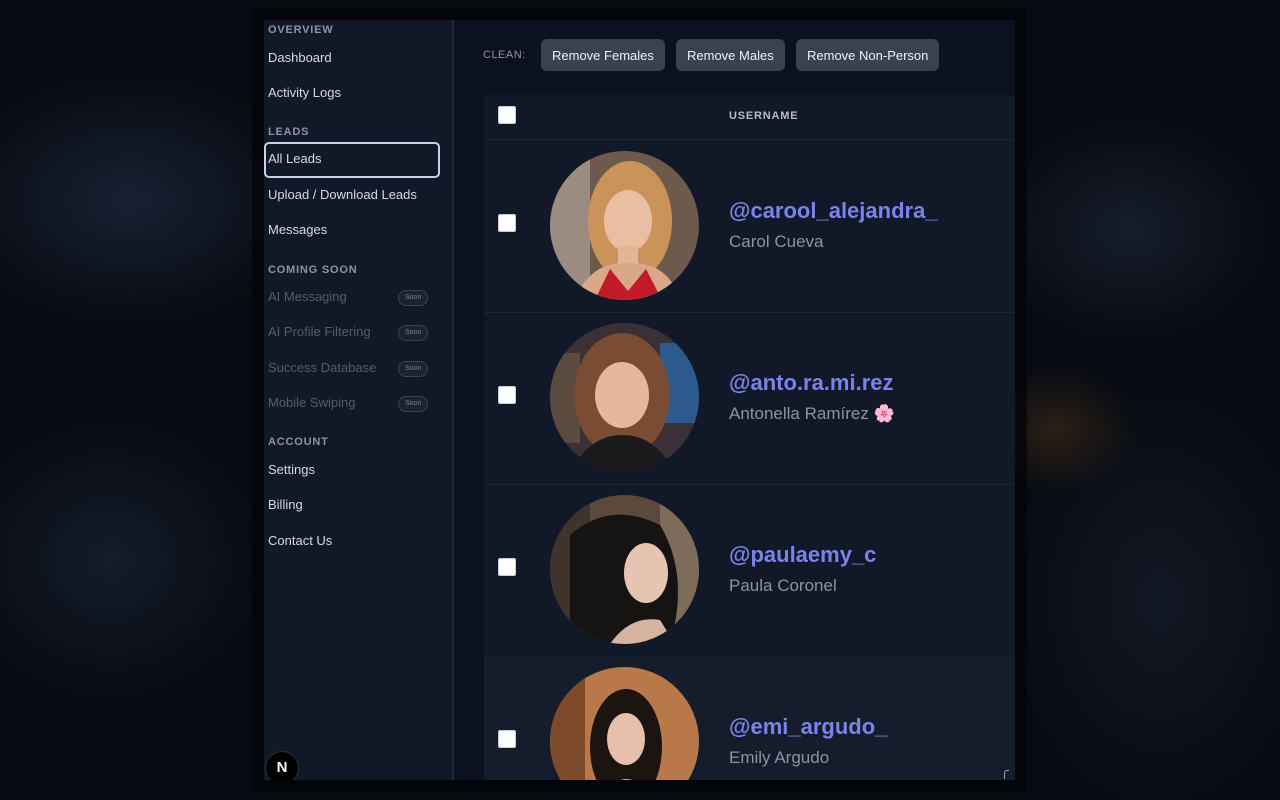 The height and width of the screenshot is (800, 1280). What do you see at coordinates (352, 505) in the screenshot?
I see `sidebar-item-billing: Billing` at bounding box center [352, 505].